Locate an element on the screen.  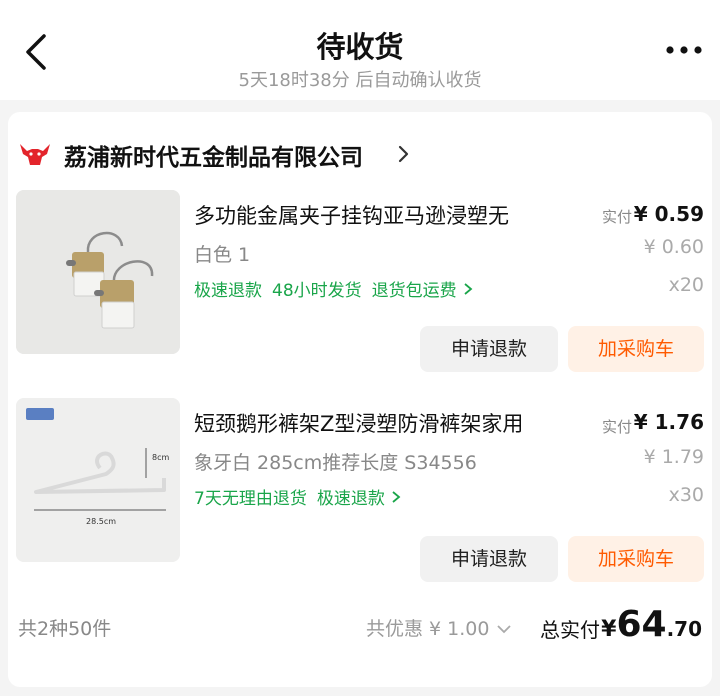
product-image-pants-hanger: 8cm 28.5cm is located at coordinates (98, 480).